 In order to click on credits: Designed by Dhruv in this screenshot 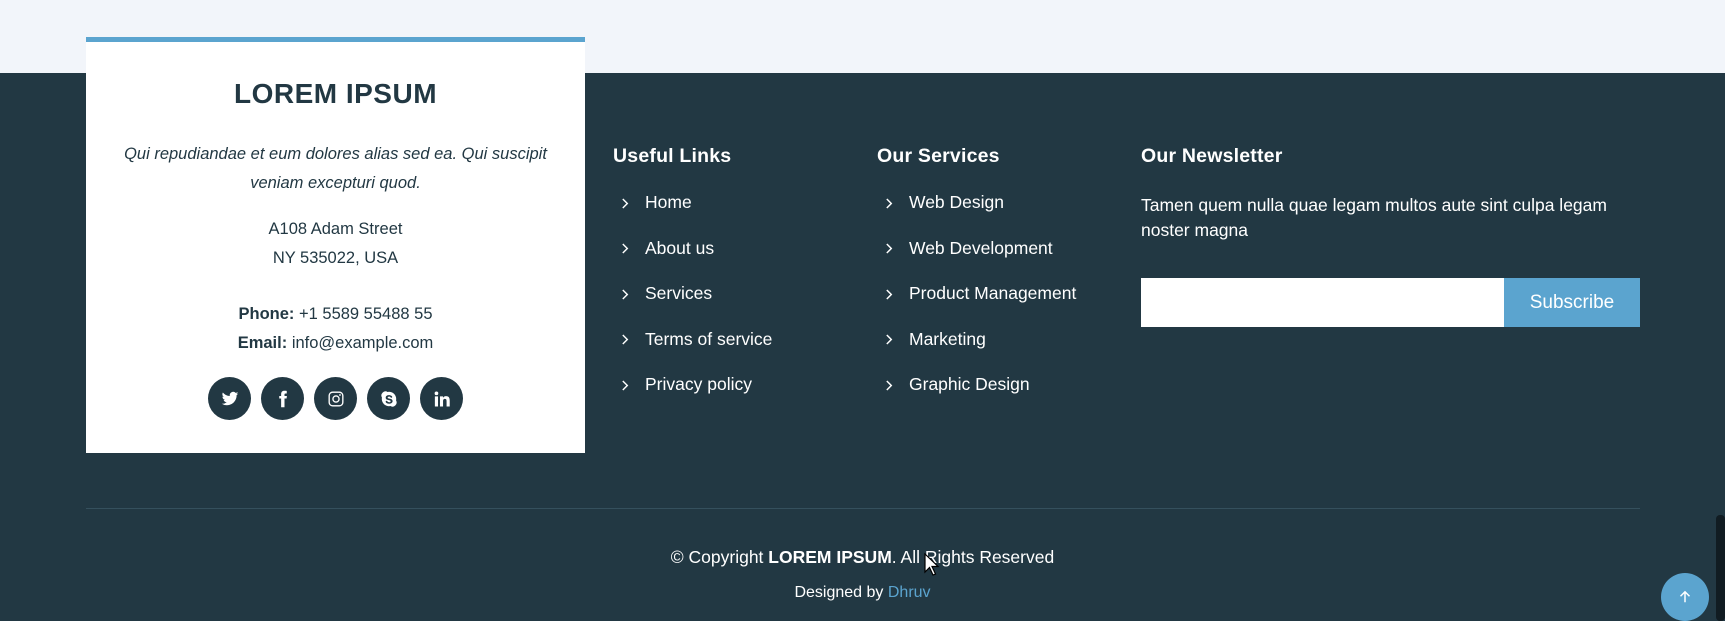, I will do `click(862, 593)`.